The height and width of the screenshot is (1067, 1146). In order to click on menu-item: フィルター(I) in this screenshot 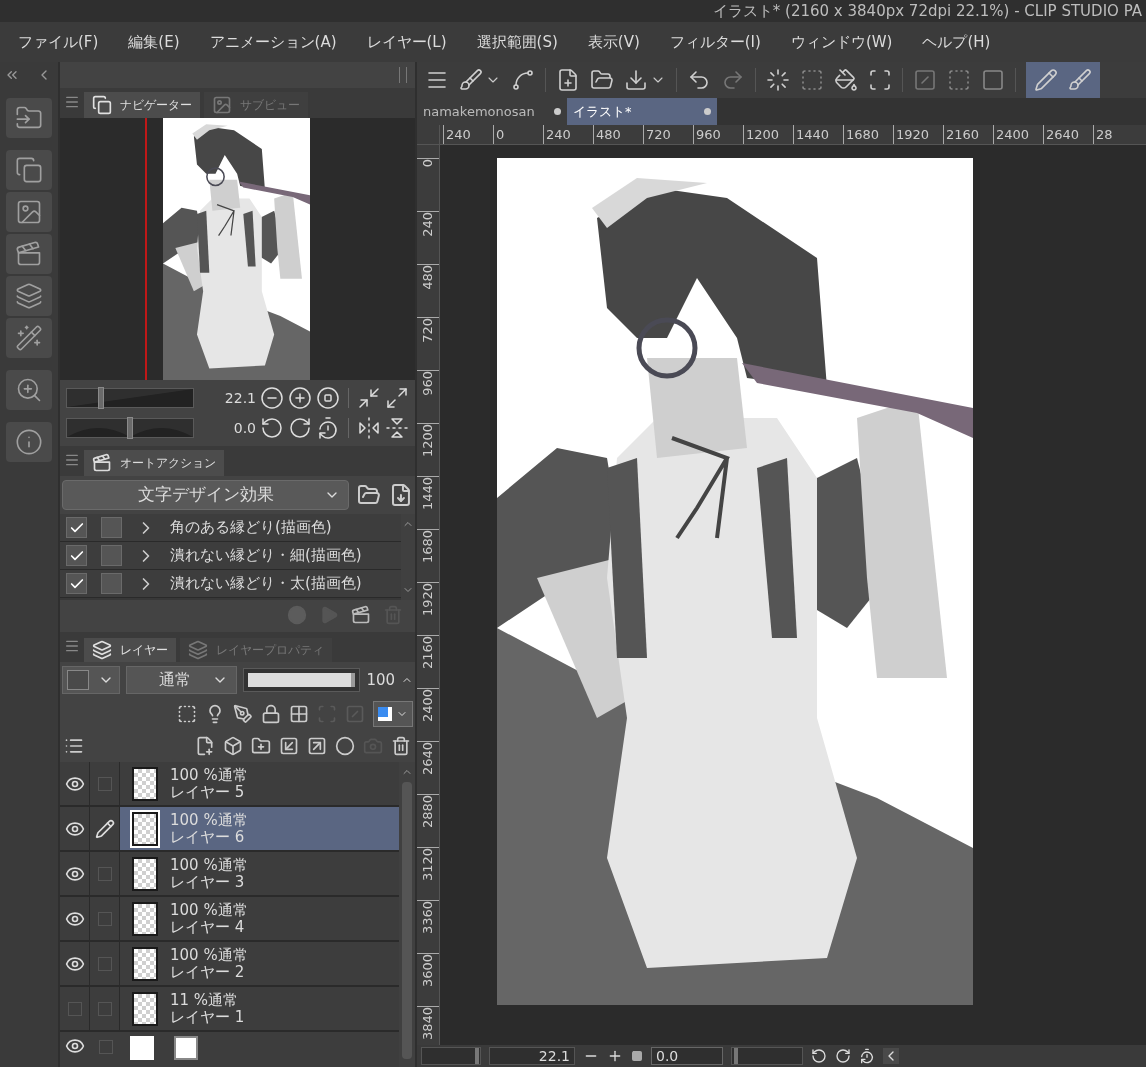, I will do `click(715, 42)`.